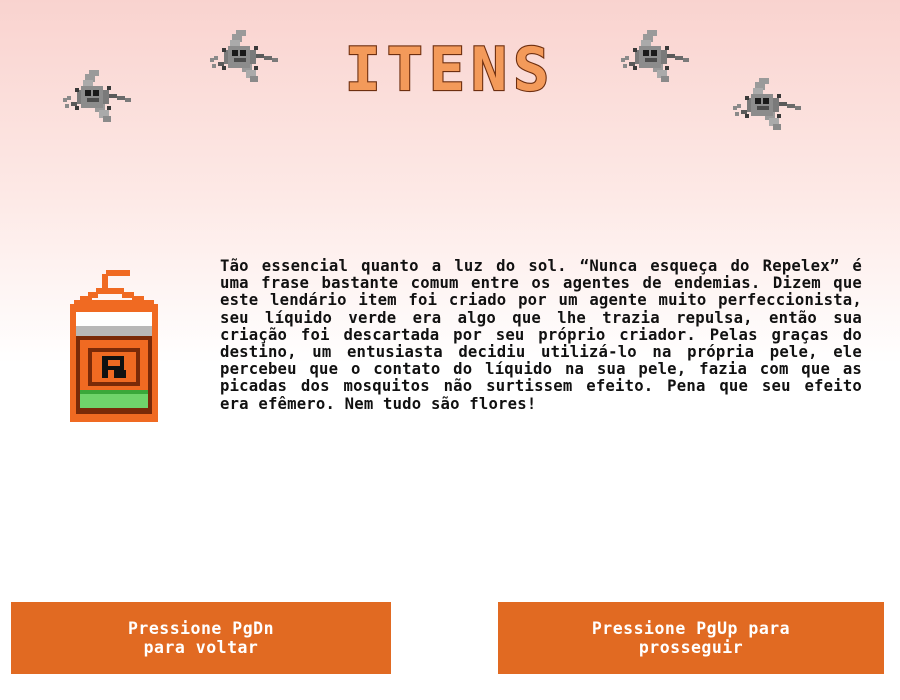 The height and width of the screenshot is (700, 900). I want to click on next-button: Pressione PgUp para prosseguir, so click(691, 638).